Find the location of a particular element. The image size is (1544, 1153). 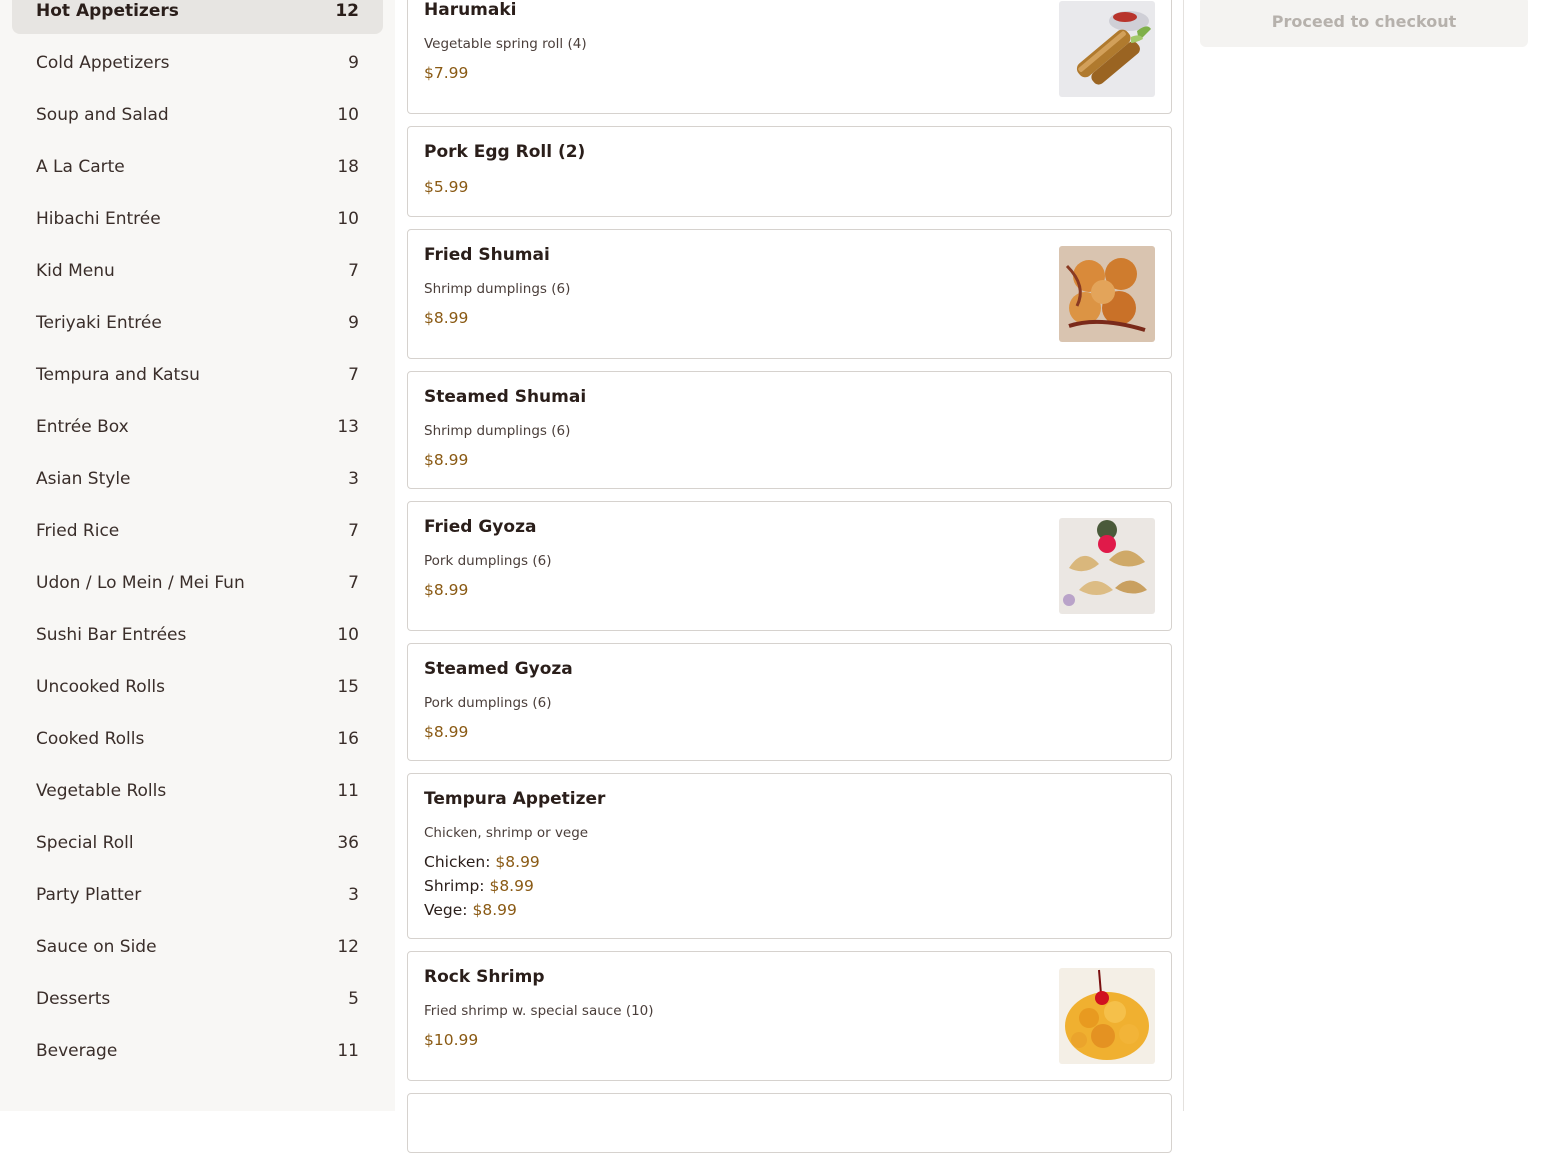

category-label: Entrée Box is located at coordinates (82, 427).